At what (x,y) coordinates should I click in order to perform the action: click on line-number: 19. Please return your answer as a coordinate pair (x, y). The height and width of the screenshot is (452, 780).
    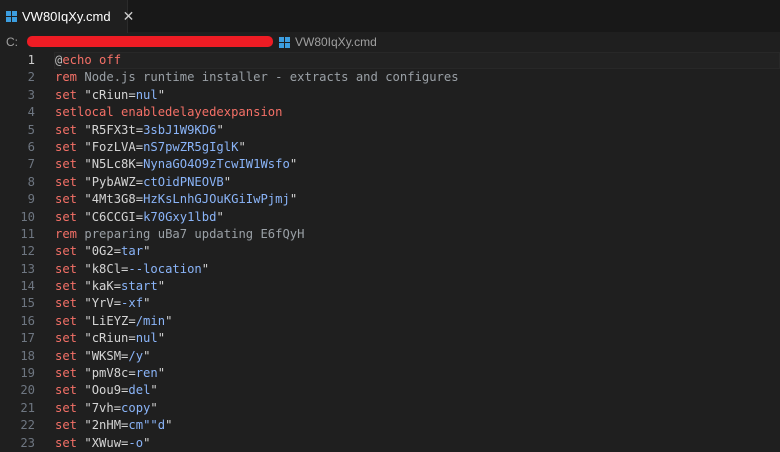
    Looking at the image, I should click on (27, 373).